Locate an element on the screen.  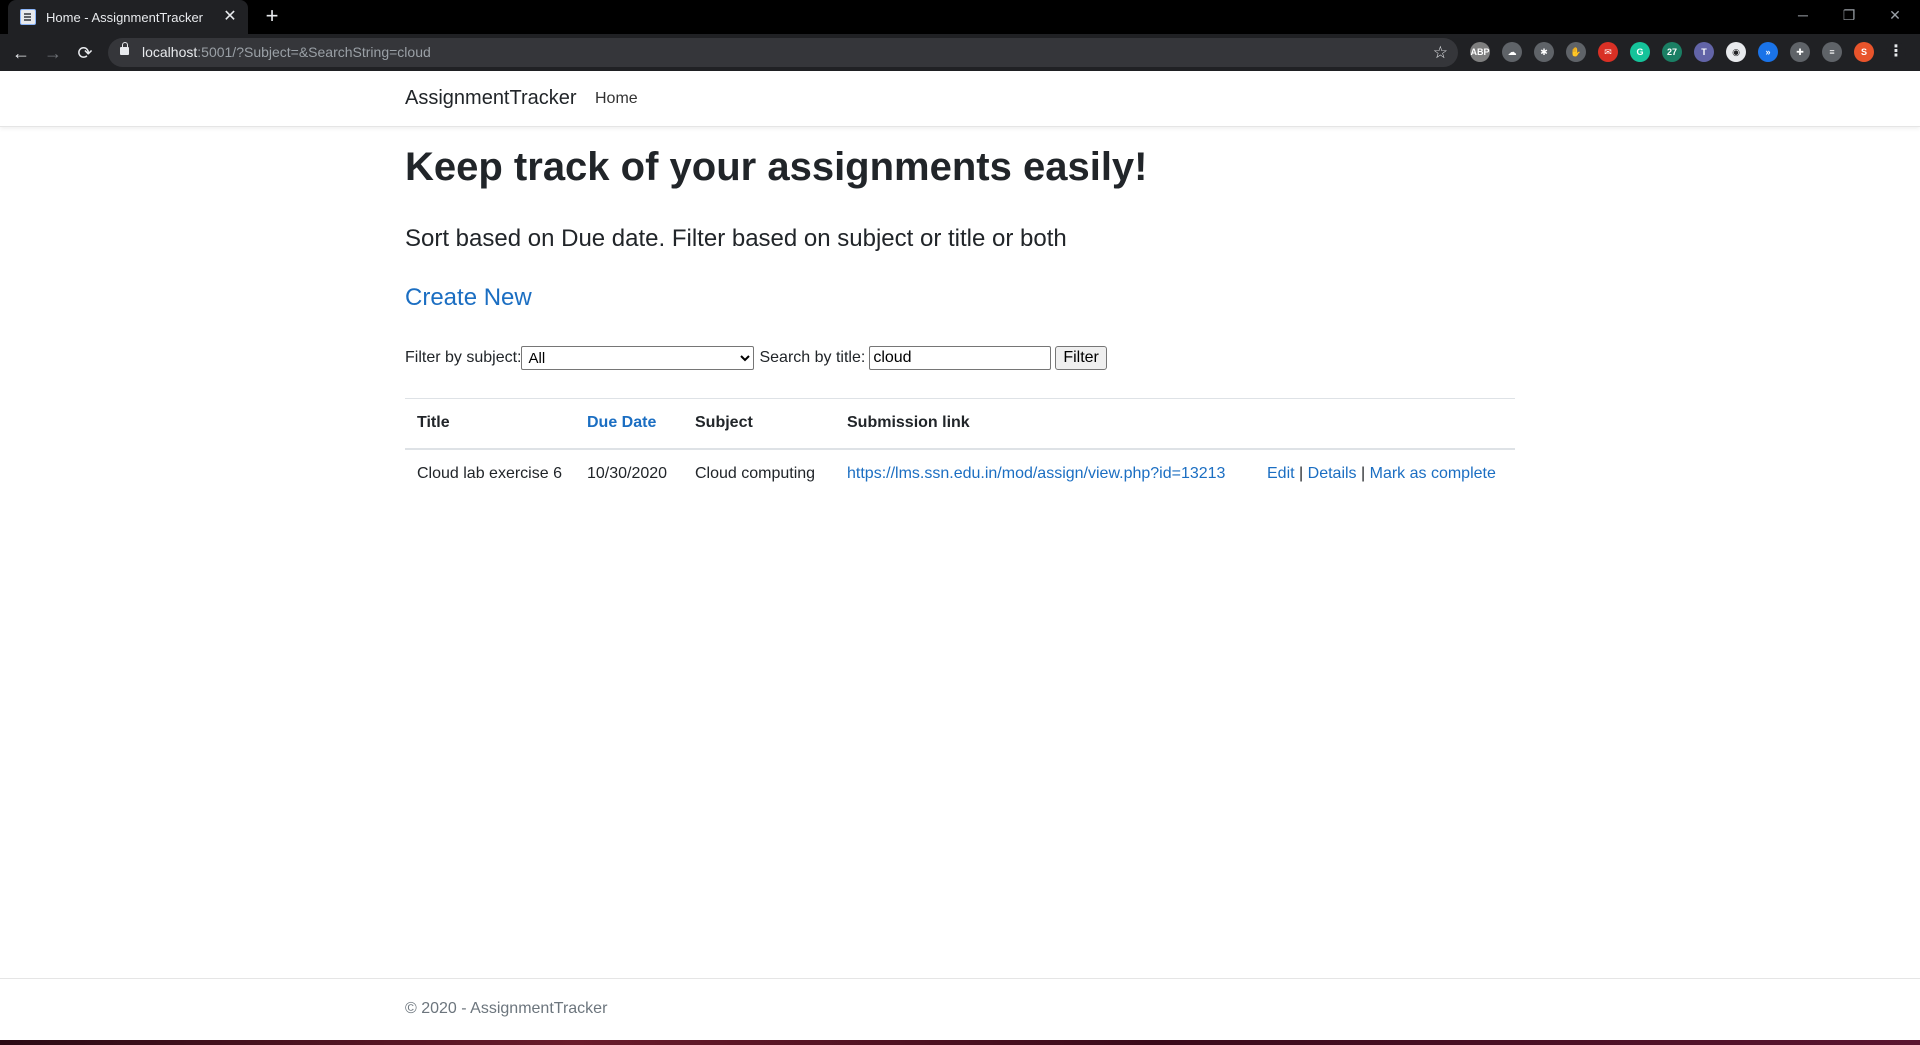
forward-arrow-icon: → is located at coordinates (53, 53).